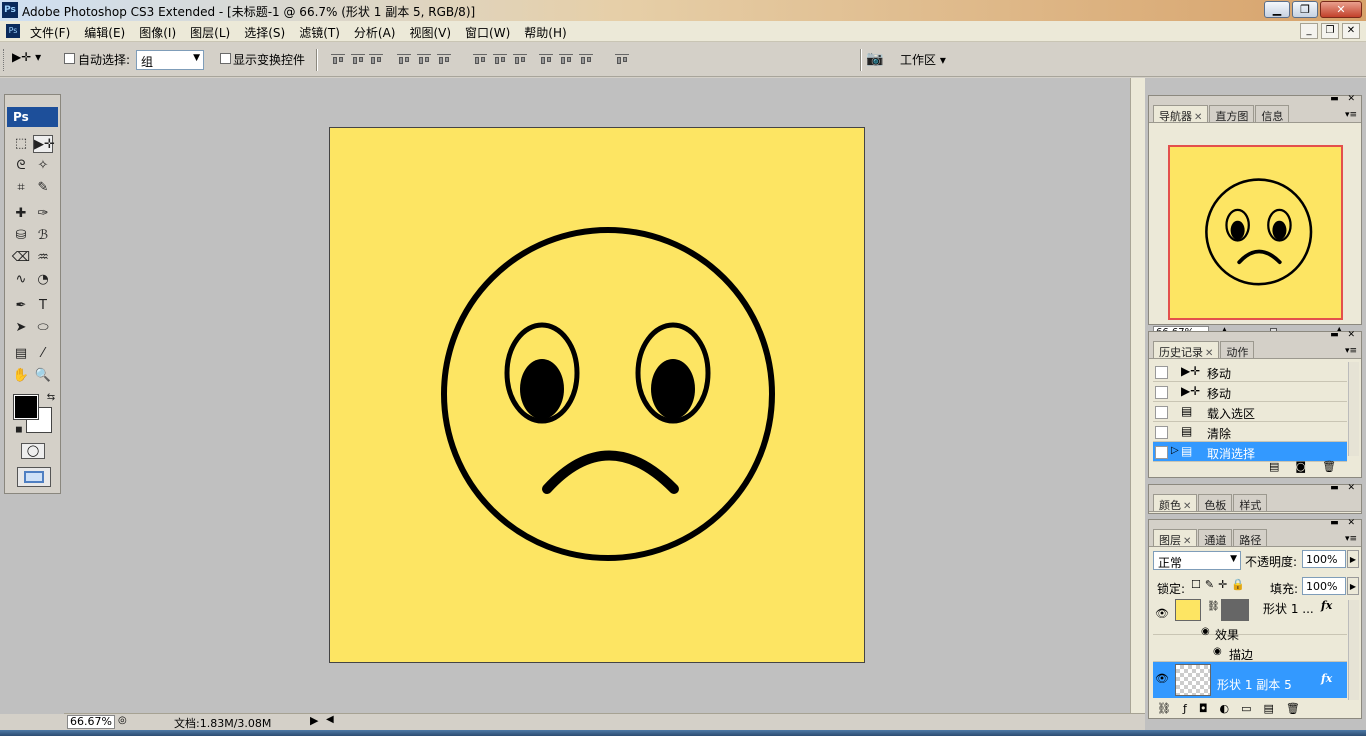 The image size is (1366, 736). I want to click on panel-tab: 历史记录 ✕, so click(1186, 350).